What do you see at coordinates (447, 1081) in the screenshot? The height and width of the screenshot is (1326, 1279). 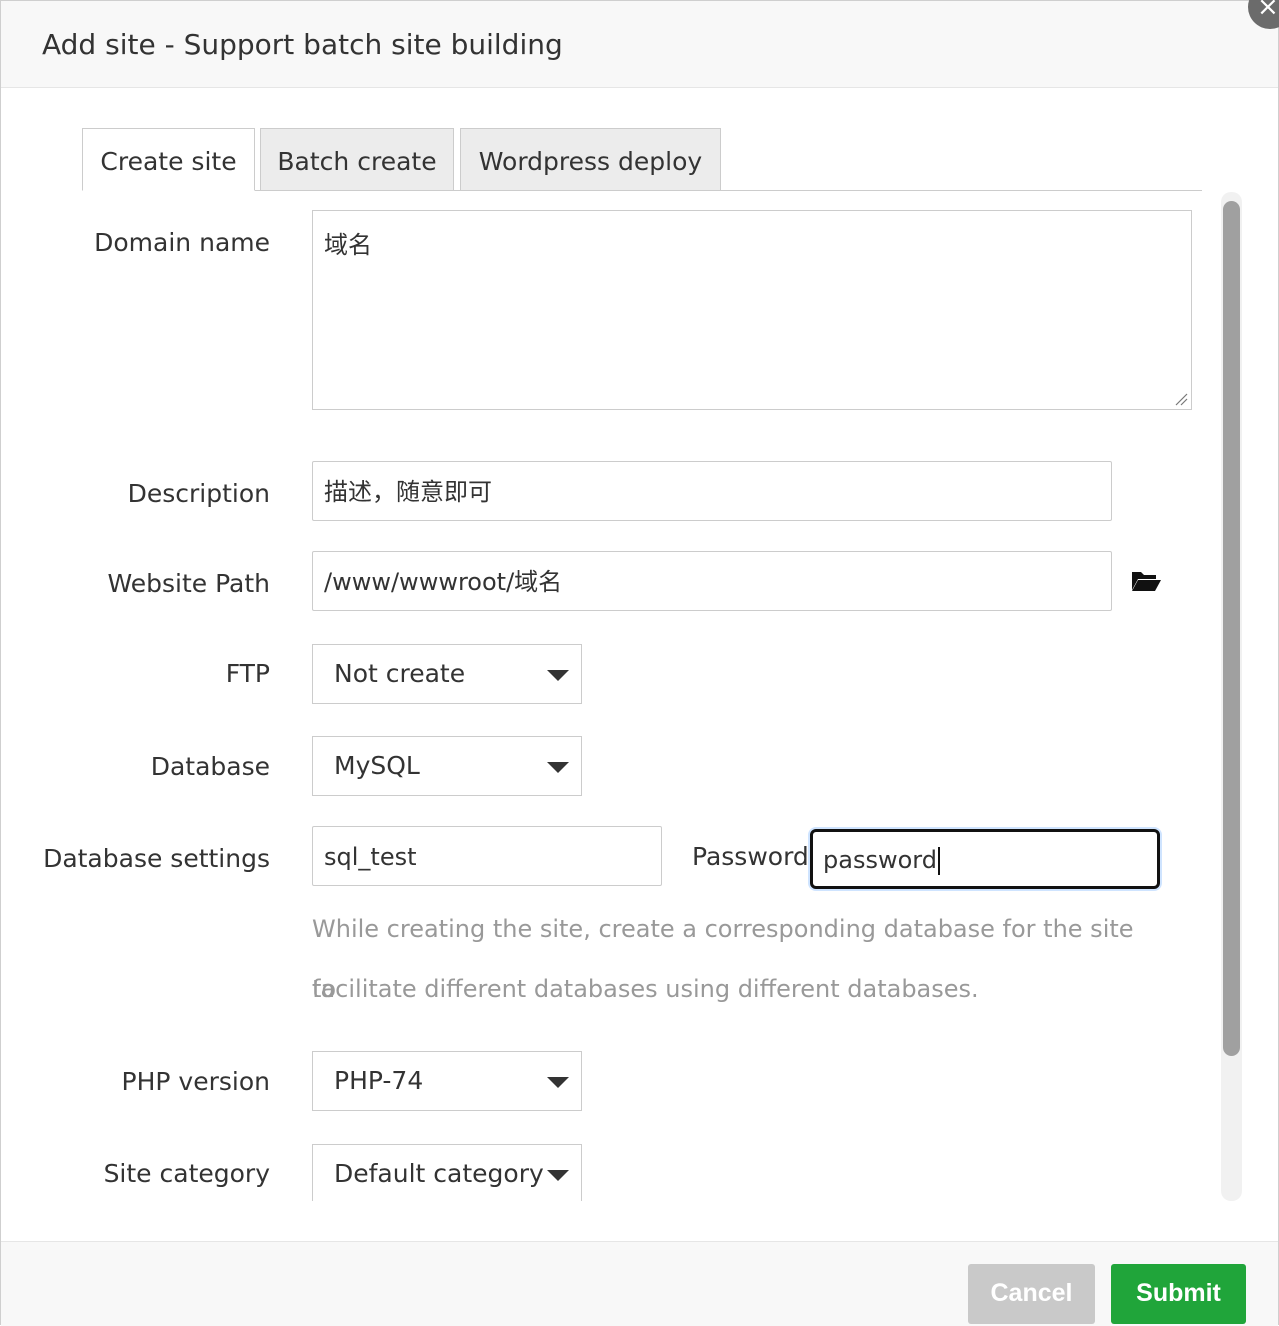 I see `php-version-select: PHP-74` at bounding box center [447, 1081].